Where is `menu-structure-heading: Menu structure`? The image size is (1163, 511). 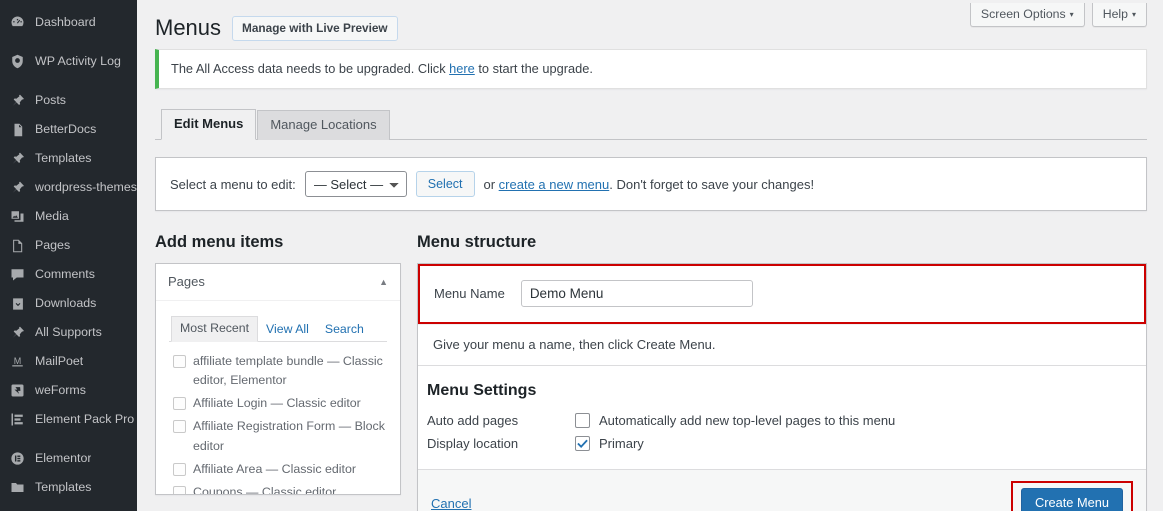 menu-structure-heading: Menu structure is located at coordinates (477, 242).